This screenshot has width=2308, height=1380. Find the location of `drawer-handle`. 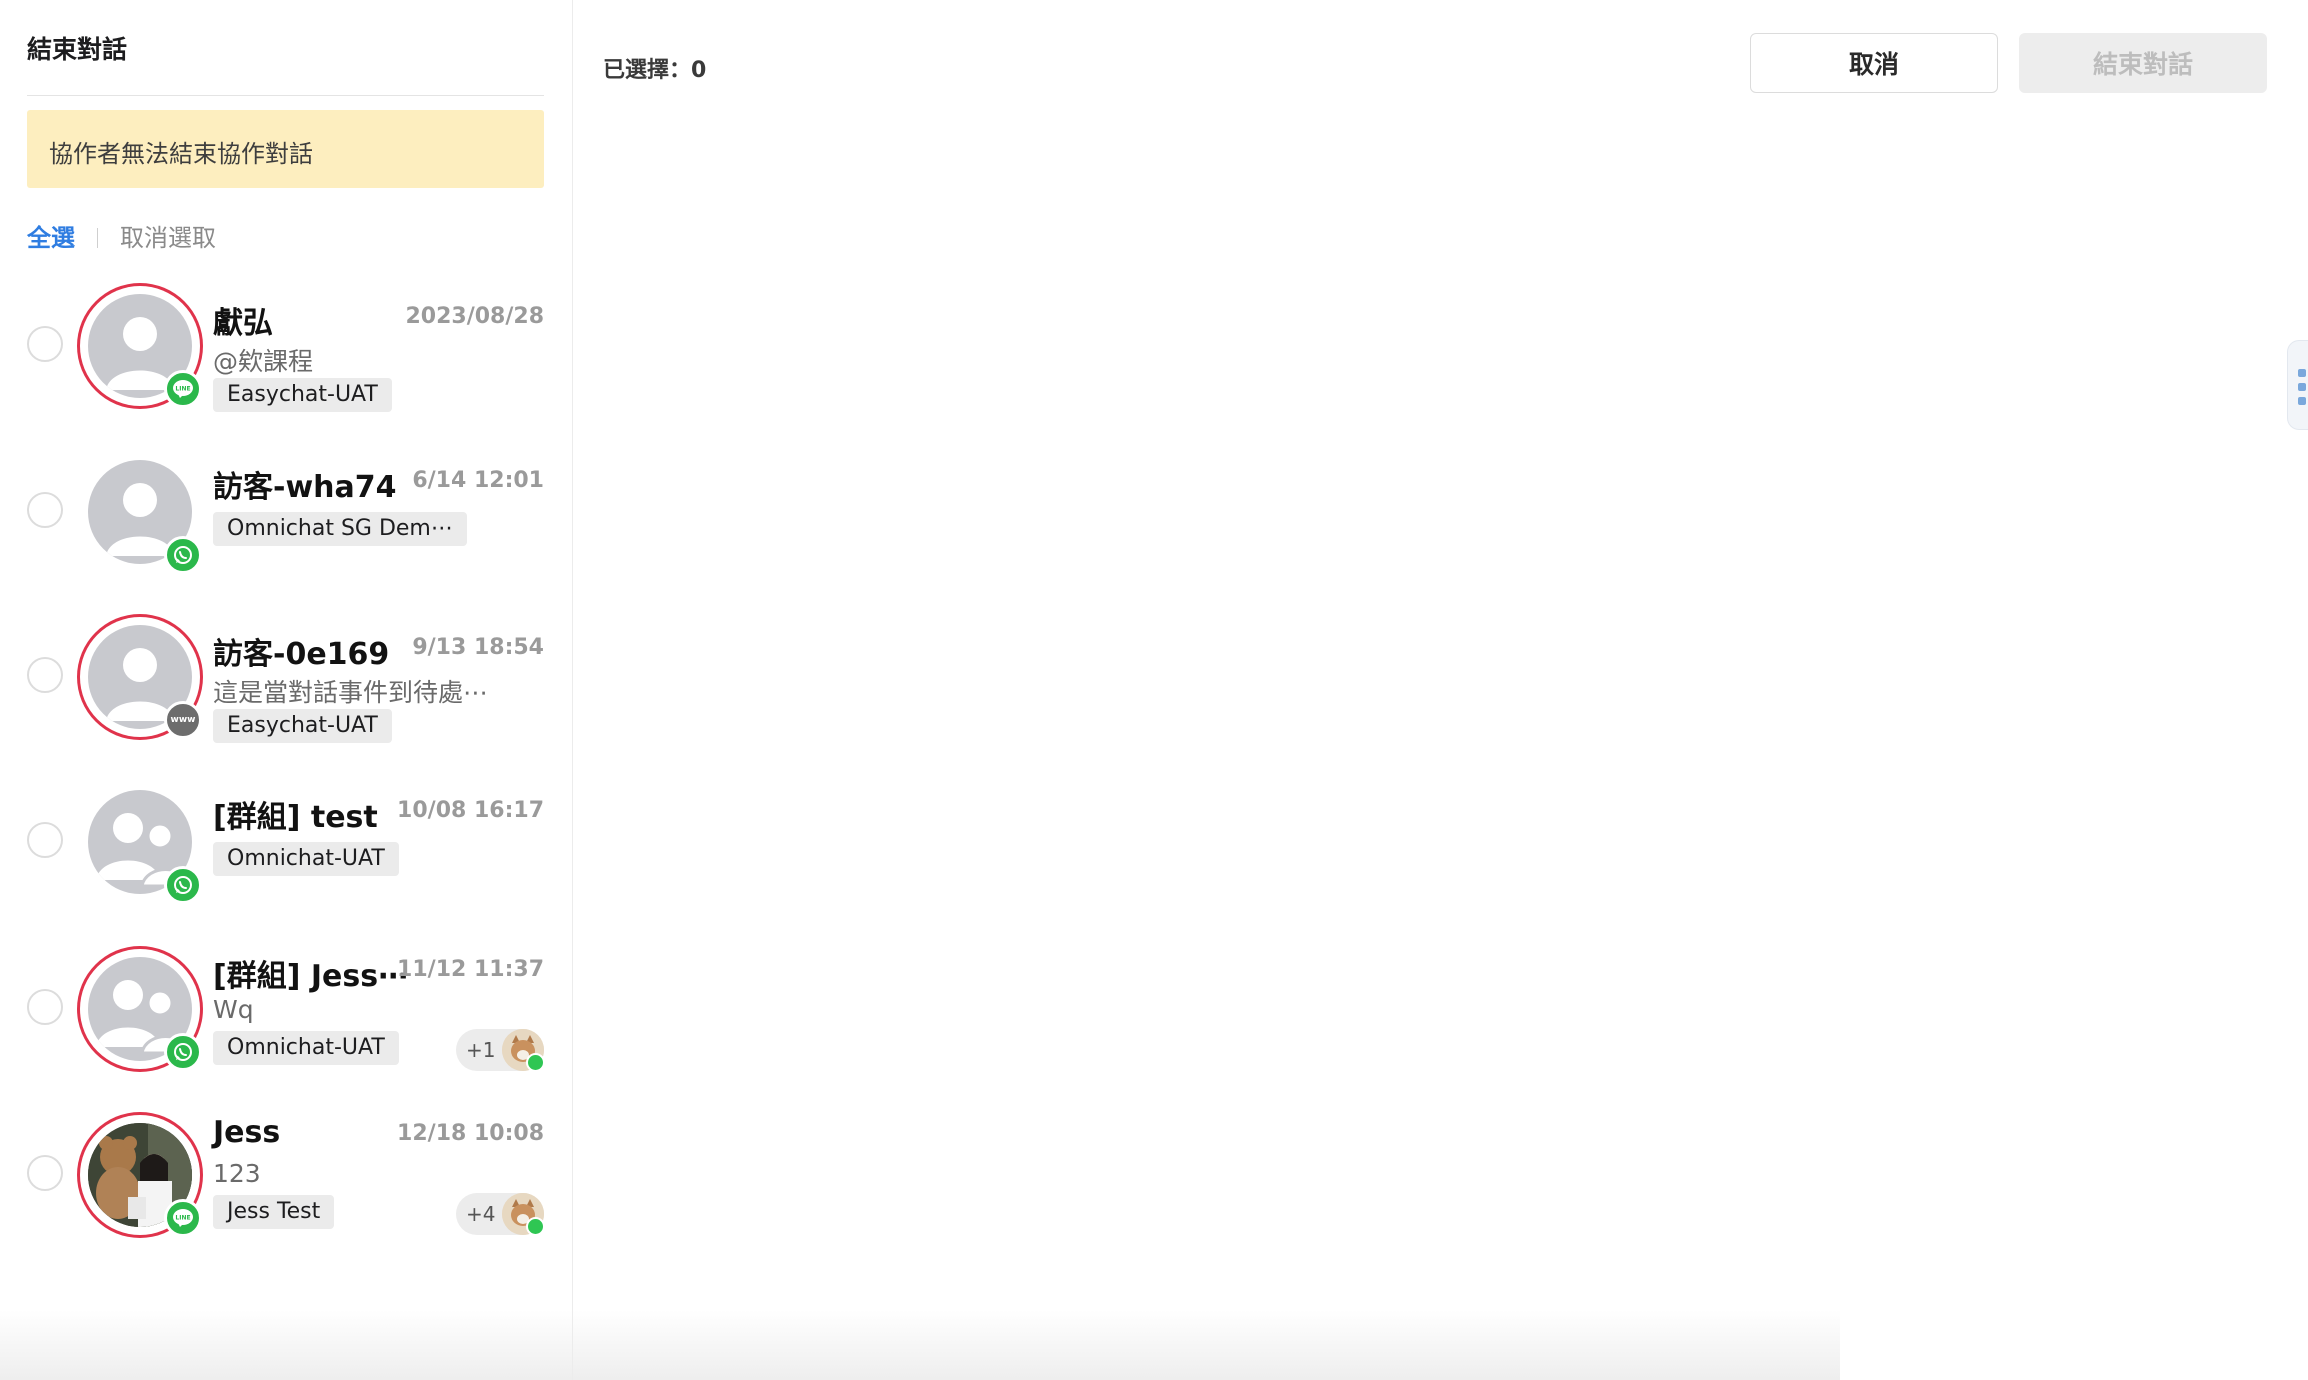

drawer-handle is located at coordinates (2297, 385).